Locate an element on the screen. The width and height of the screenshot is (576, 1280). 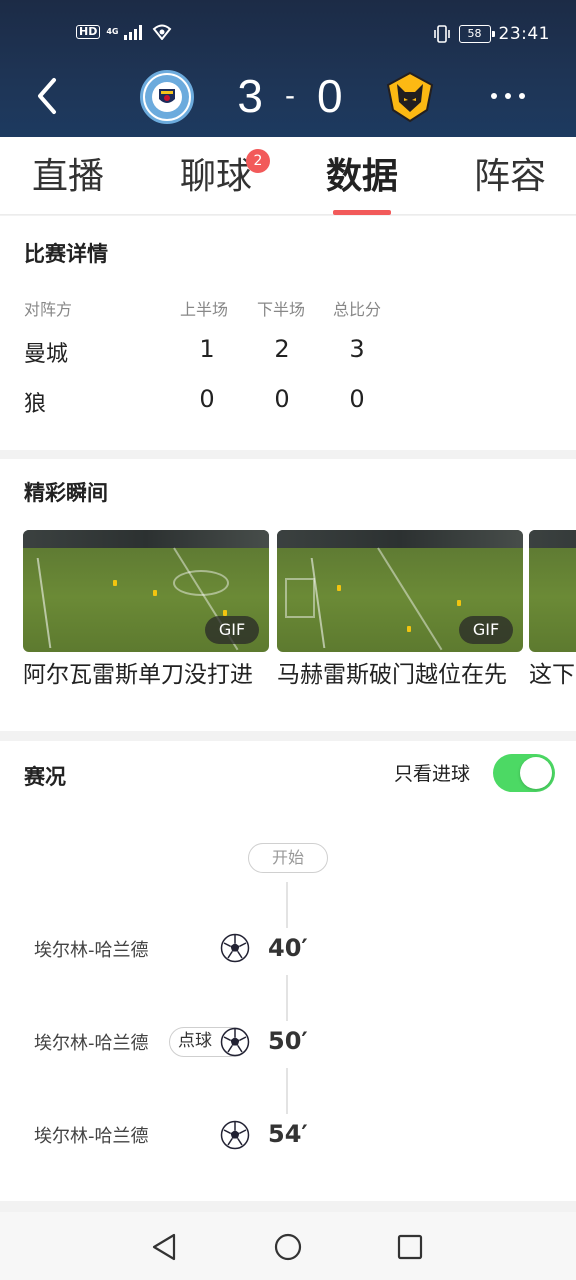
match-header: HD 4G 58 23:41 3 - 0 is located at coordinates (288, 68).